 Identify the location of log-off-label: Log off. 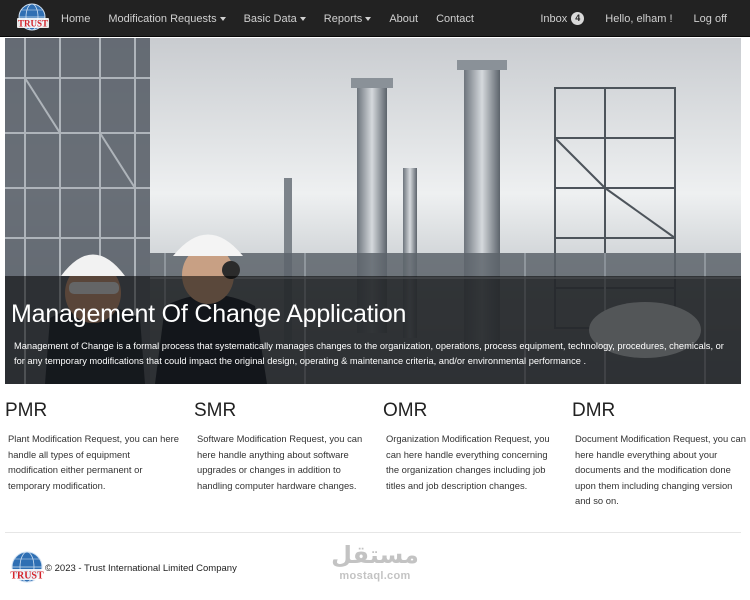
(710, 18).